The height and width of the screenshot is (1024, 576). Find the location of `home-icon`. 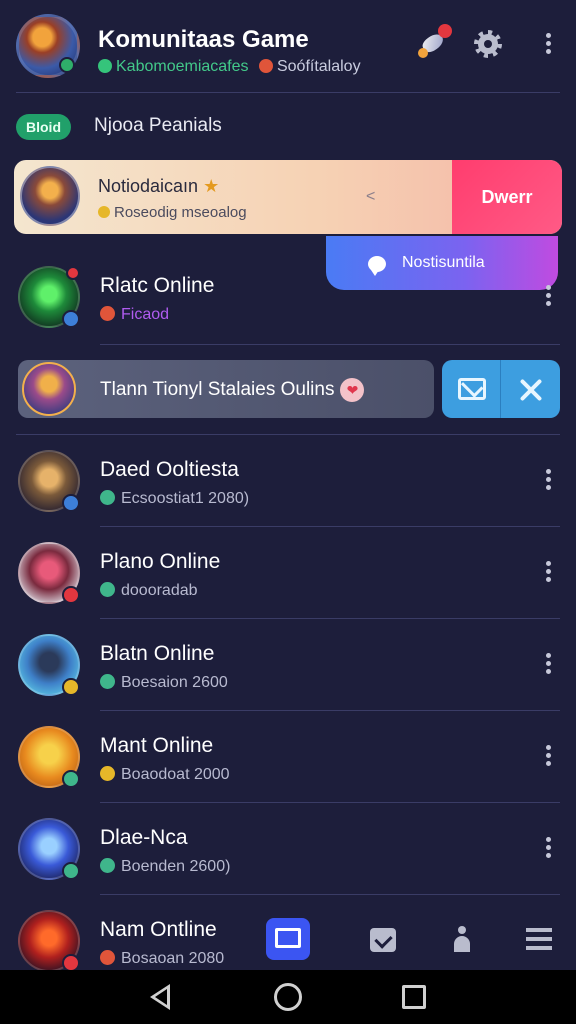

home-icon is located at coordinates (288, 997).